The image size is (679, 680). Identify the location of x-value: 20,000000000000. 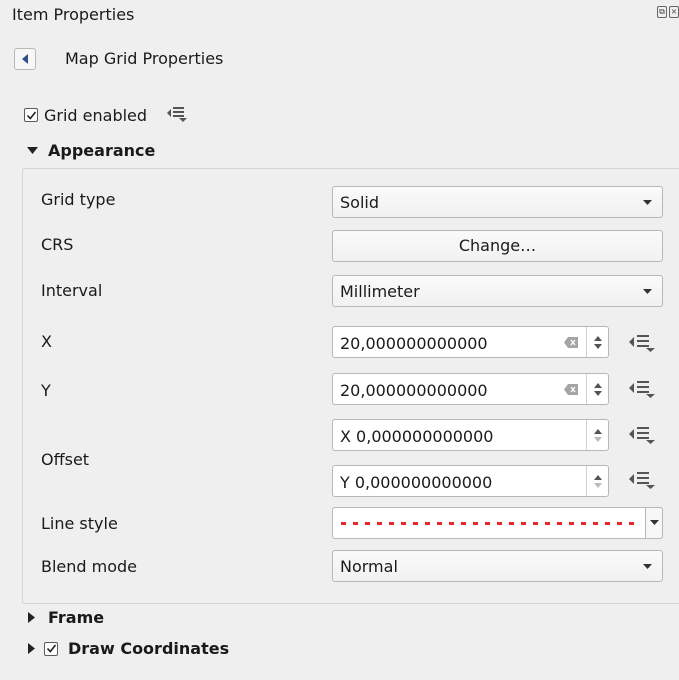
(414, 343).